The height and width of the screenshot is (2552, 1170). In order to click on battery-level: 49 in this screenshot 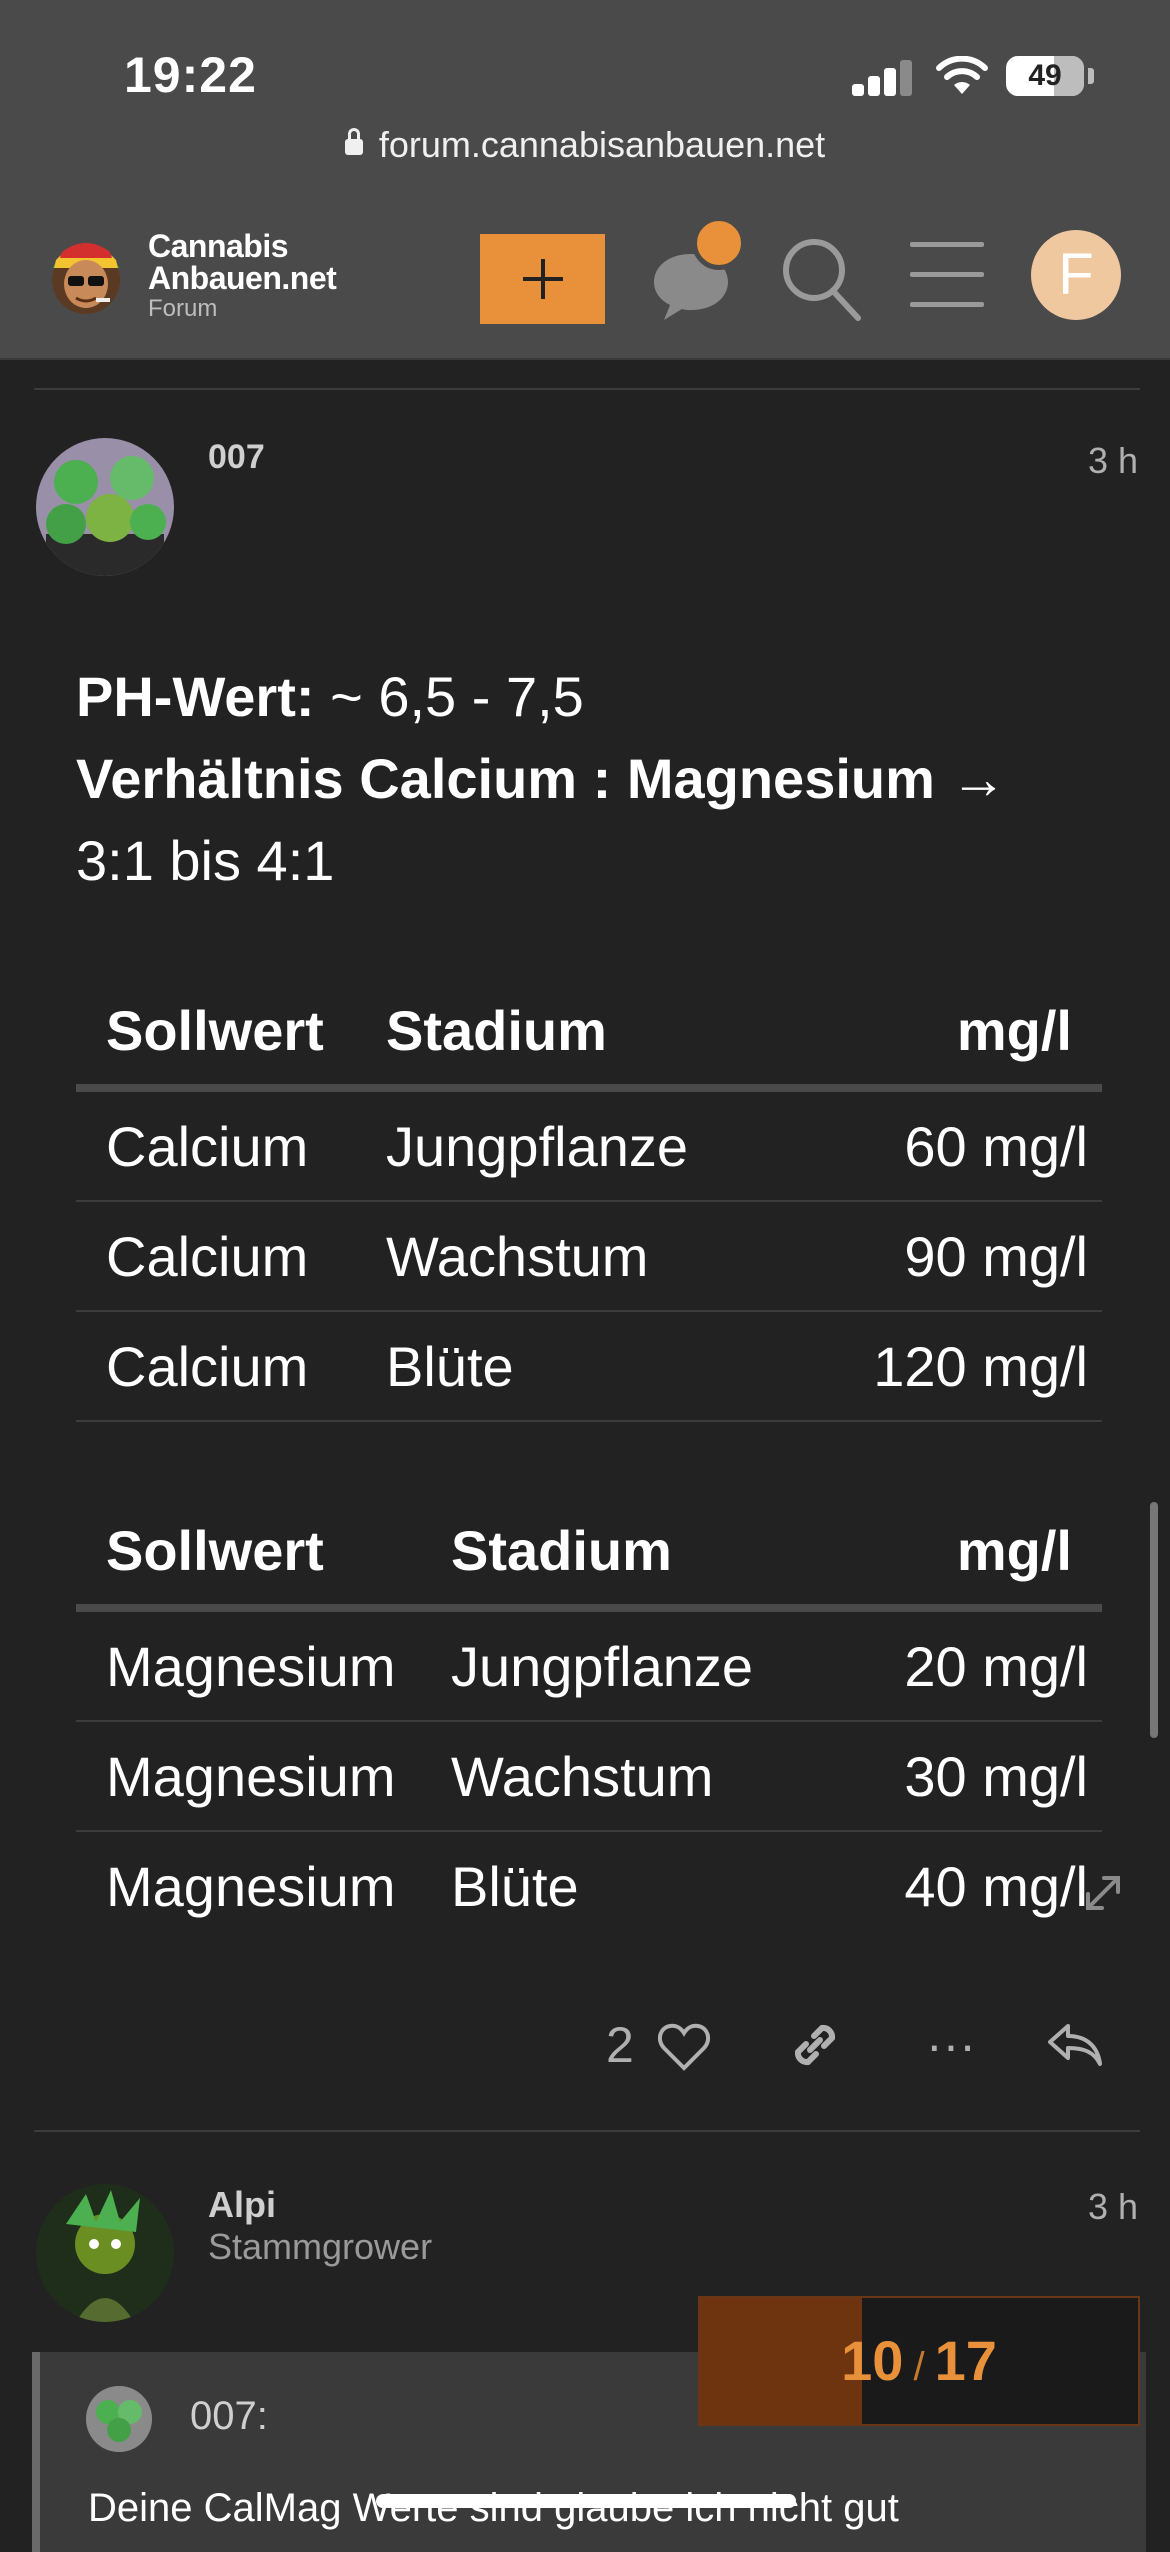, I will do `click(1045, 75)`.